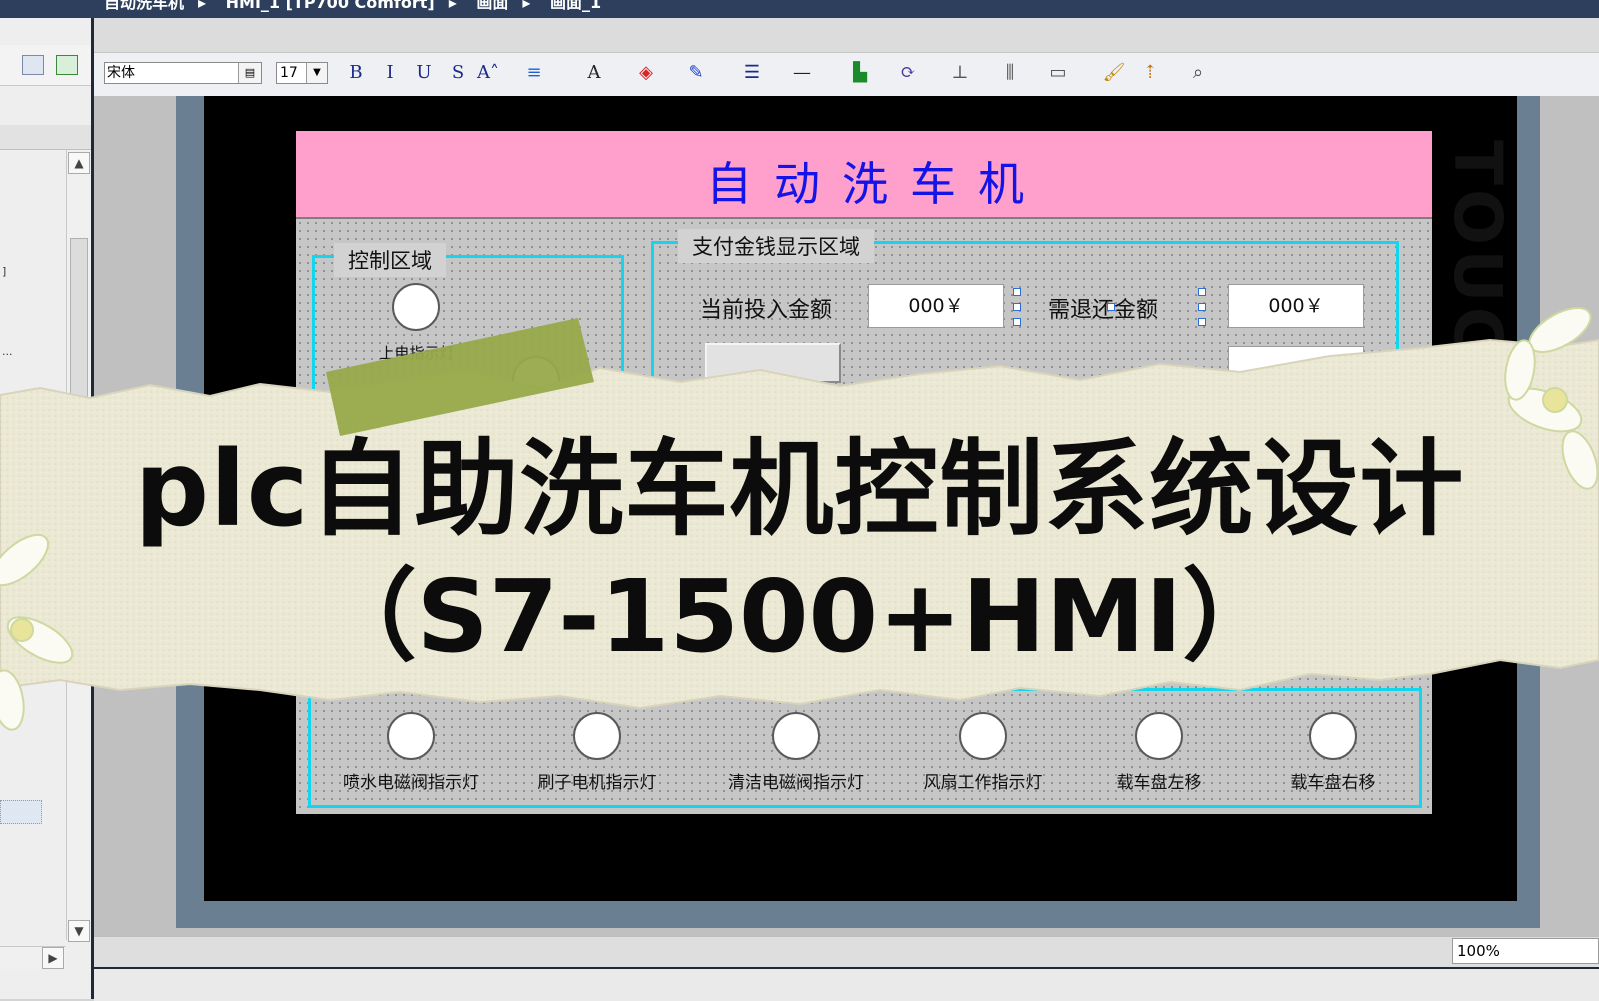 The height and width of the screenshot is (1001, 1599). What do you see at coordinates (302, 73) in the screenshot?
I see `font-size-select: 17 ▼` at bounding box center [302, 73].